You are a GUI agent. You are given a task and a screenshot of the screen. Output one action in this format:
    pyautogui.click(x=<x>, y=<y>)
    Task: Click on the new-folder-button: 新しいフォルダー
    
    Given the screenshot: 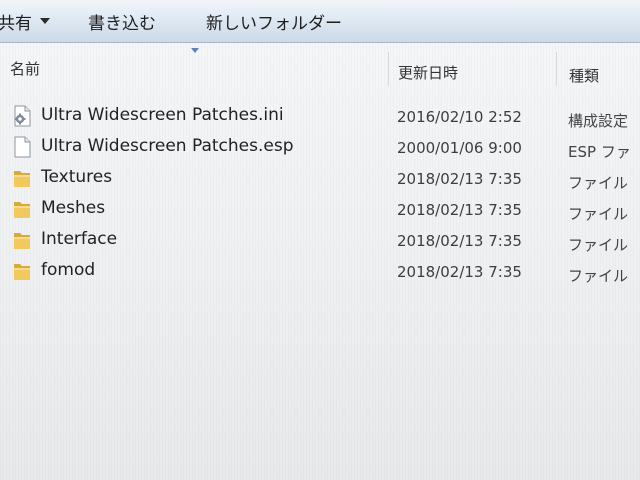 What is the action you would take?
    pyautogui.click(x=274, y=21)
    